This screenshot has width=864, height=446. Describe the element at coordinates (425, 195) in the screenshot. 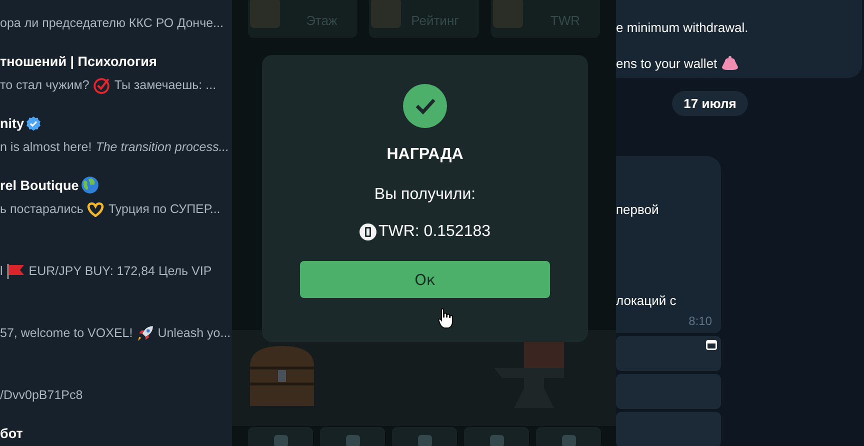

I see `dialog-message: Вы получили:` at that location.